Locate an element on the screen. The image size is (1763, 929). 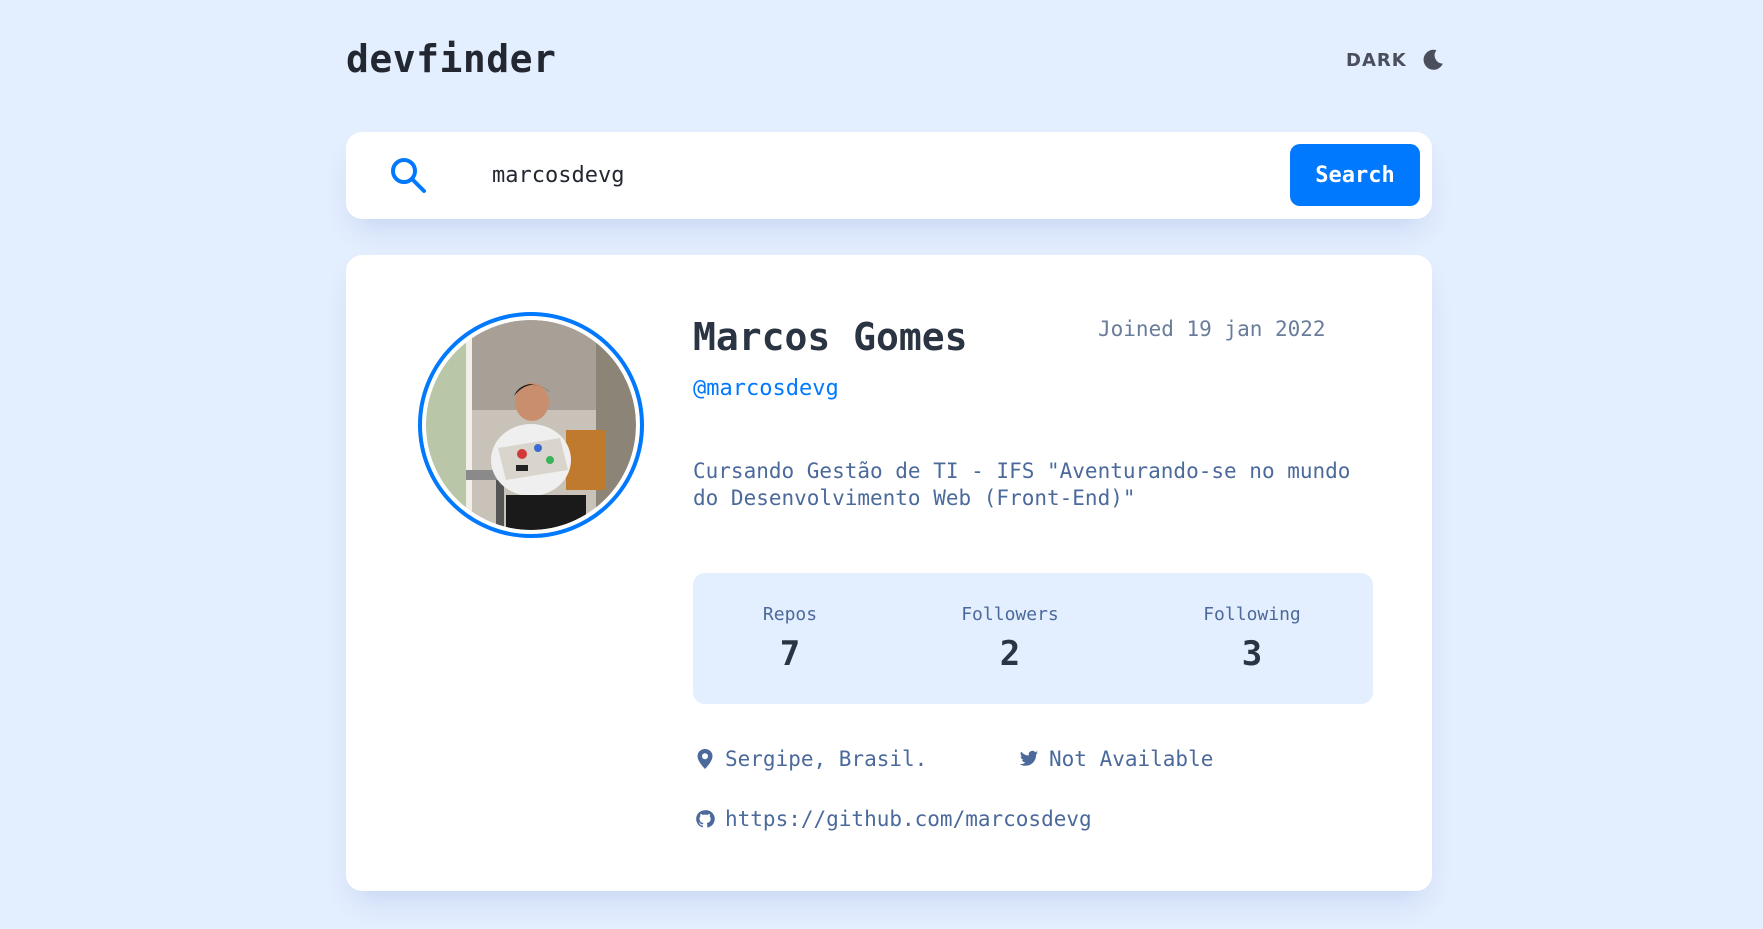
profile-login-link: @marcosdevg is located at coordinates (766, 389).